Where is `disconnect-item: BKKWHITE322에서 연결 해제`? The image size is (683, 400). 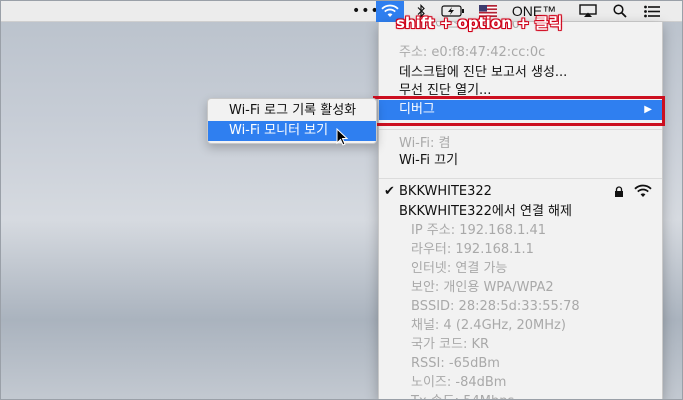 disconnect-item: BKKWHITE322에서 연결 해제 is located at coordinates (520, 212).